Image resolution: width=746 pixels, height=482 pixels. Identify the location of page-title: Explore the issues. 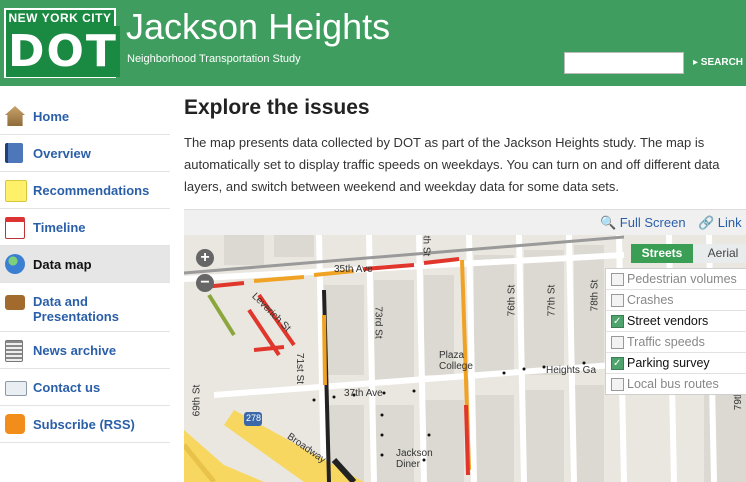
(277, 107).